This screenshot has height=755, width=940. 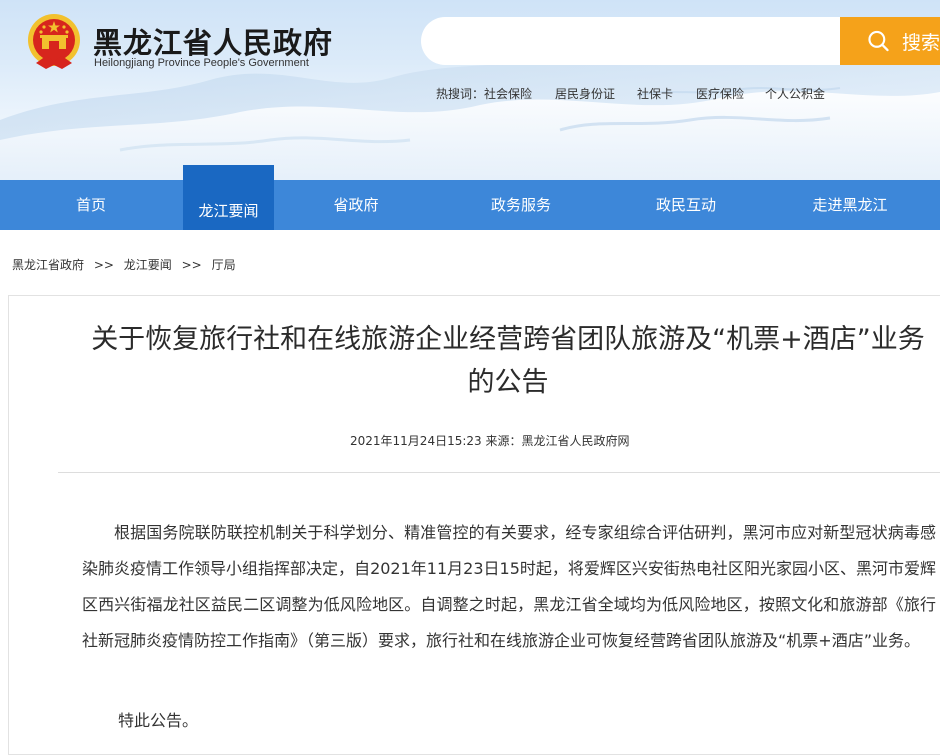 I want to click on hot-search-term: 个人公积金, so click(x=795, y=93).